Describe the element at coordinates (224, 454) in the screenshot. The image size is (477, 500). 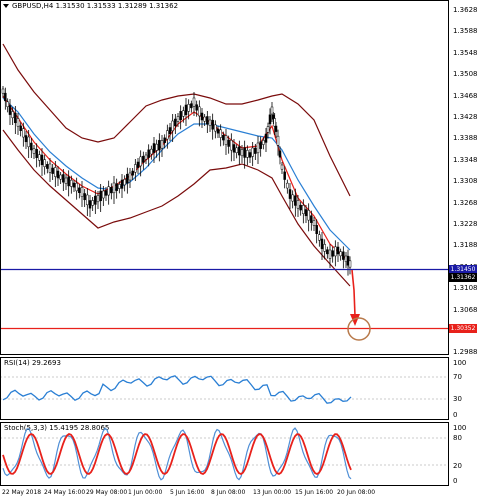
I see `stoch-canvas` at that location.